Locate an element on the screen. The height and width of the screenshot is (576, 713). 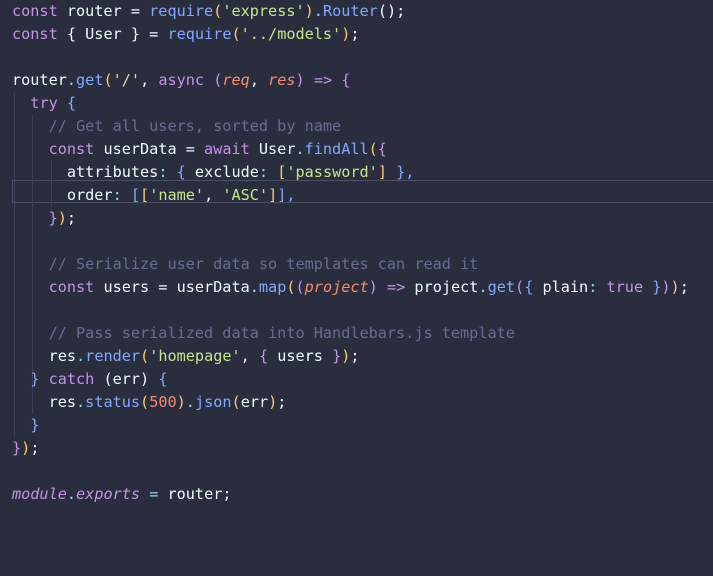
code-line: try { is located at coordinates (44, 103).